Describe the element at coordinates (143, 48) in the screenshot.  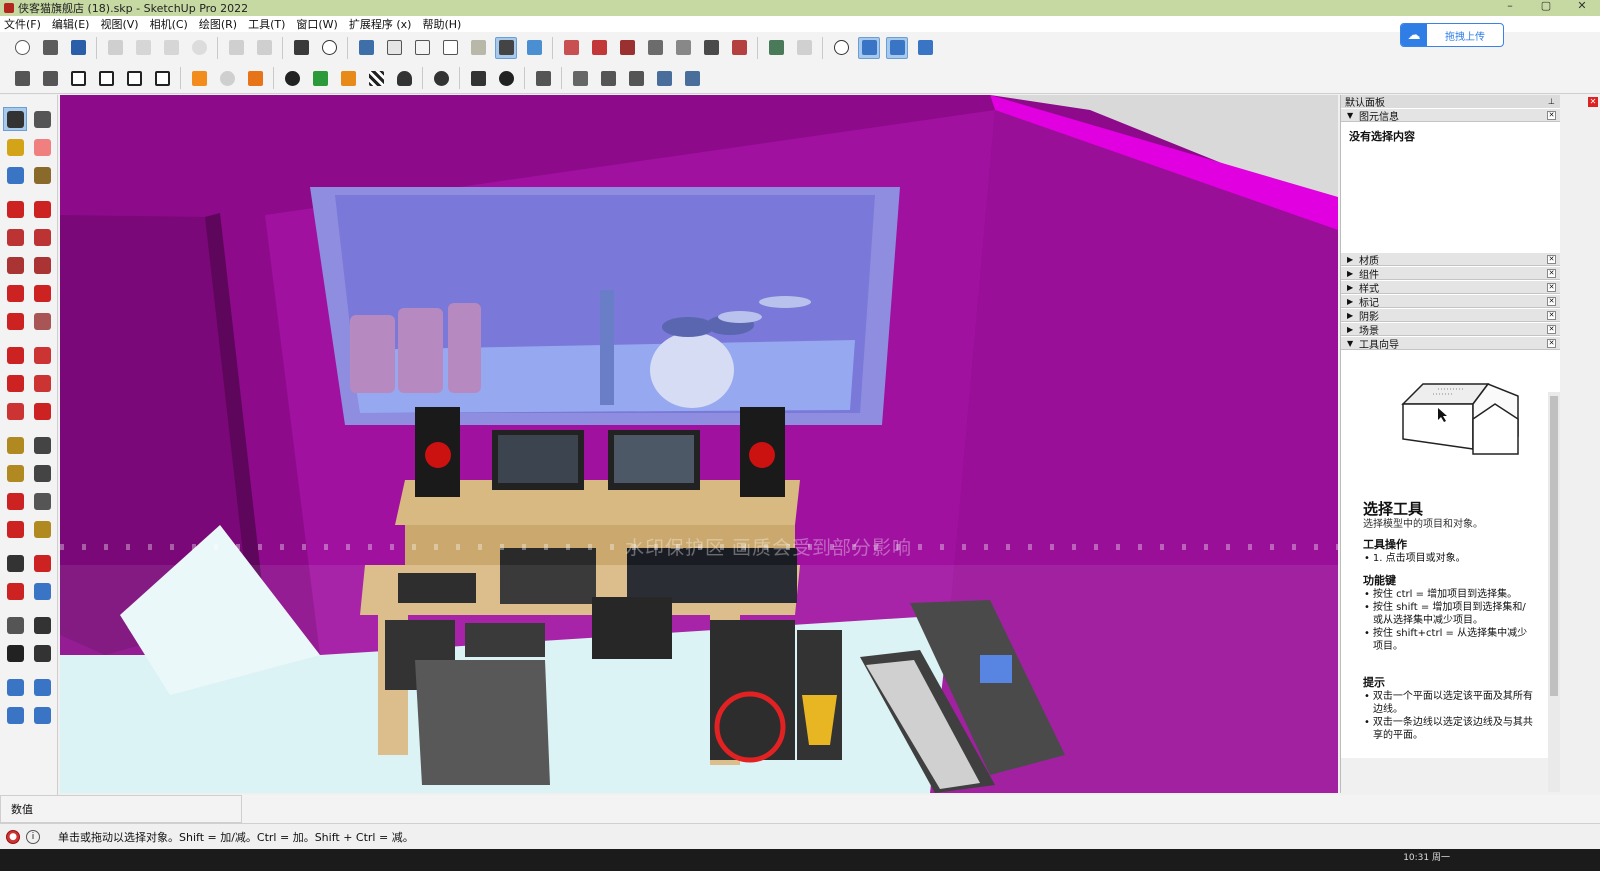
I see `copy-button` at that location.